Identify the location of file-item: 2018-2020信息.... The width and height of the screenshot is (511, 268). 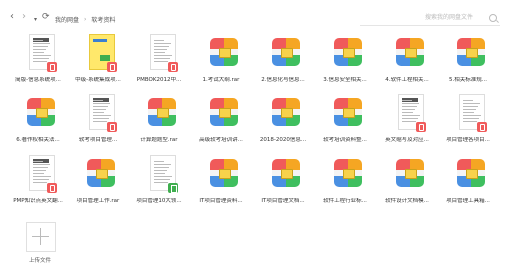
(283, 123).